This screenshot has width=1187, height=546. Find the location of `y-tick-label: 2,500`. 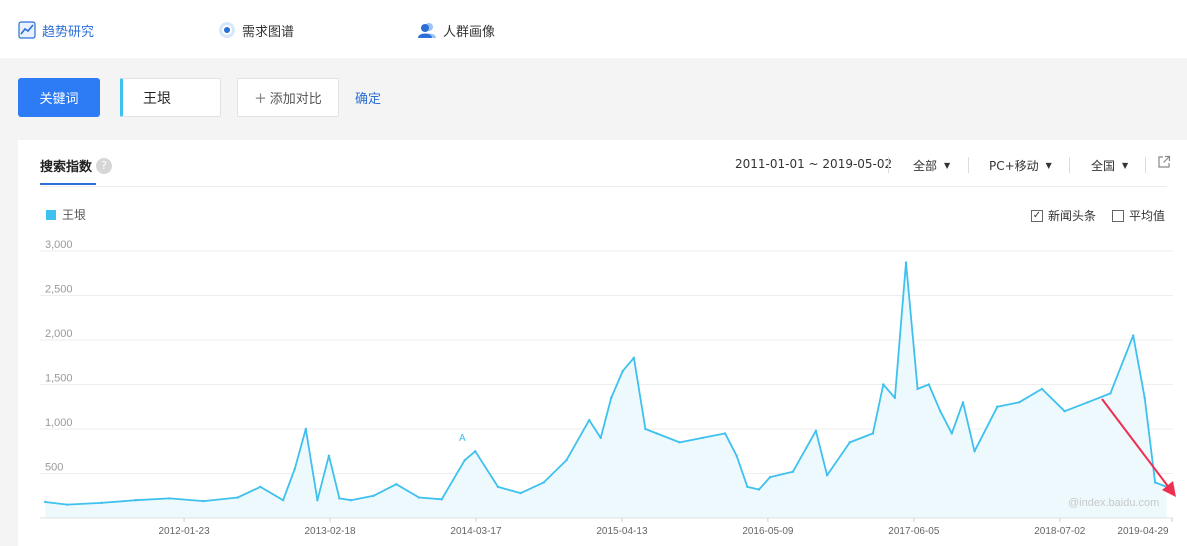

y-tick-label: 2,500 is located at coordinates (59, 290).